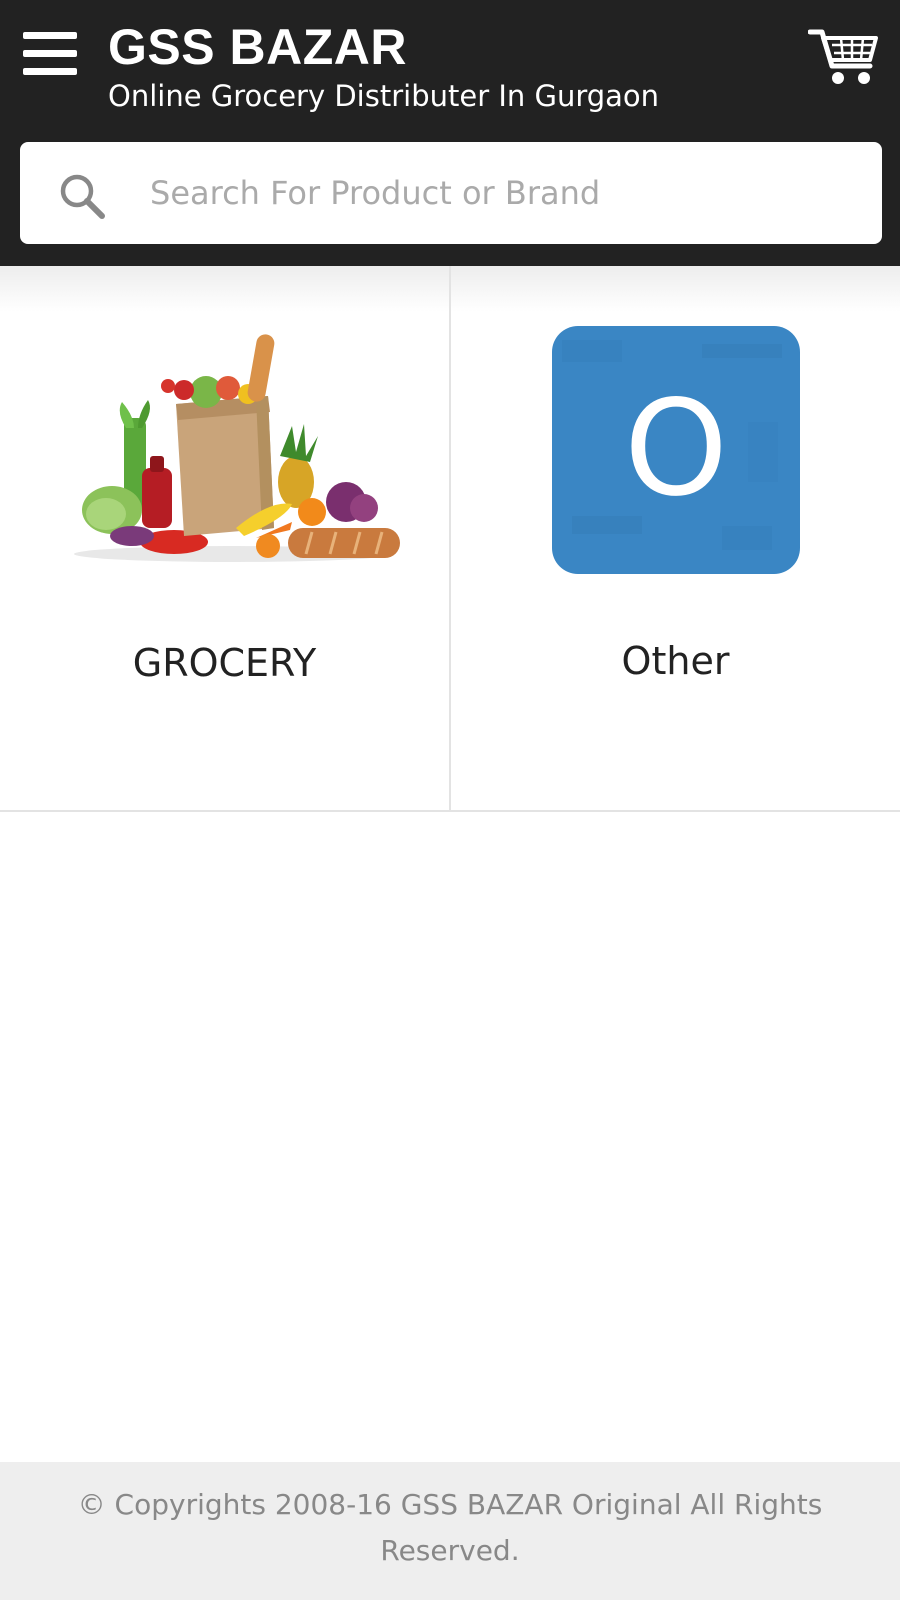  I want to click on app-subtitle: Online Grocery Distributer In Gurgaon, so click(384, 96).